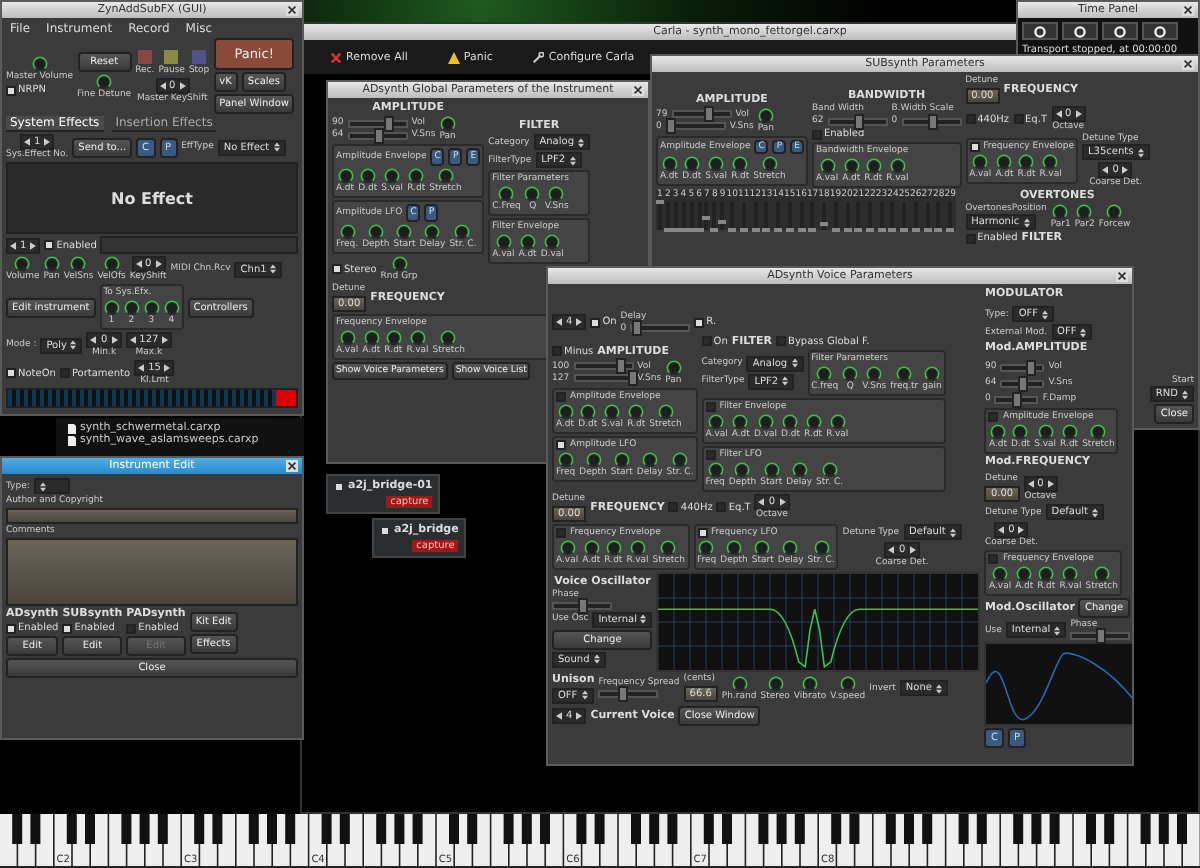 This screenshot has height=868, width=1200. I want to click on dropdown, so click(51, 486).